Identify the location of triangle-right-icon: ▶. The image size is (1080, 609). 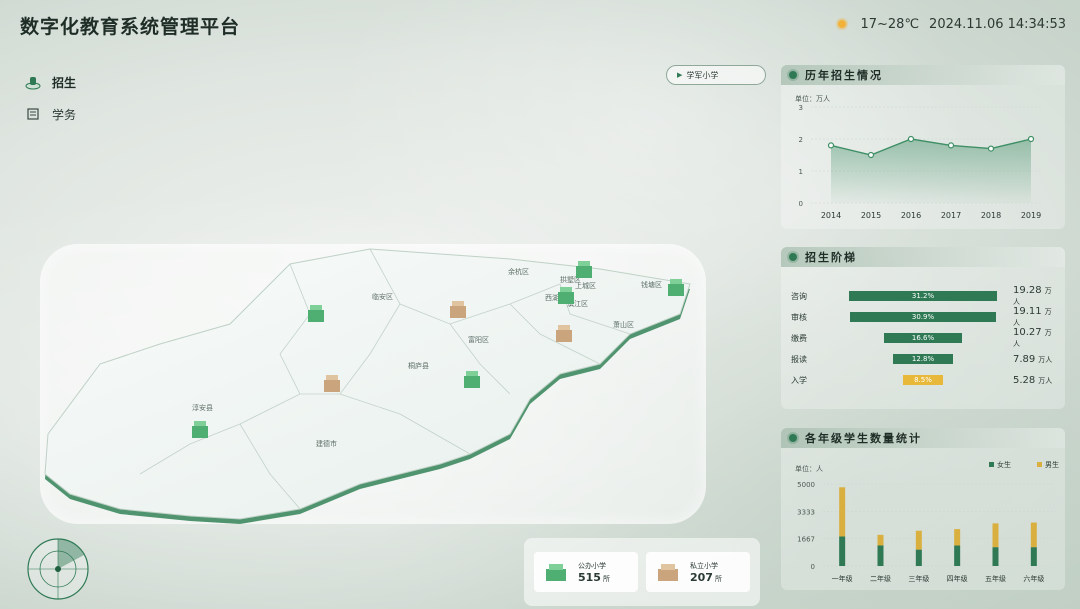
(680, 75).